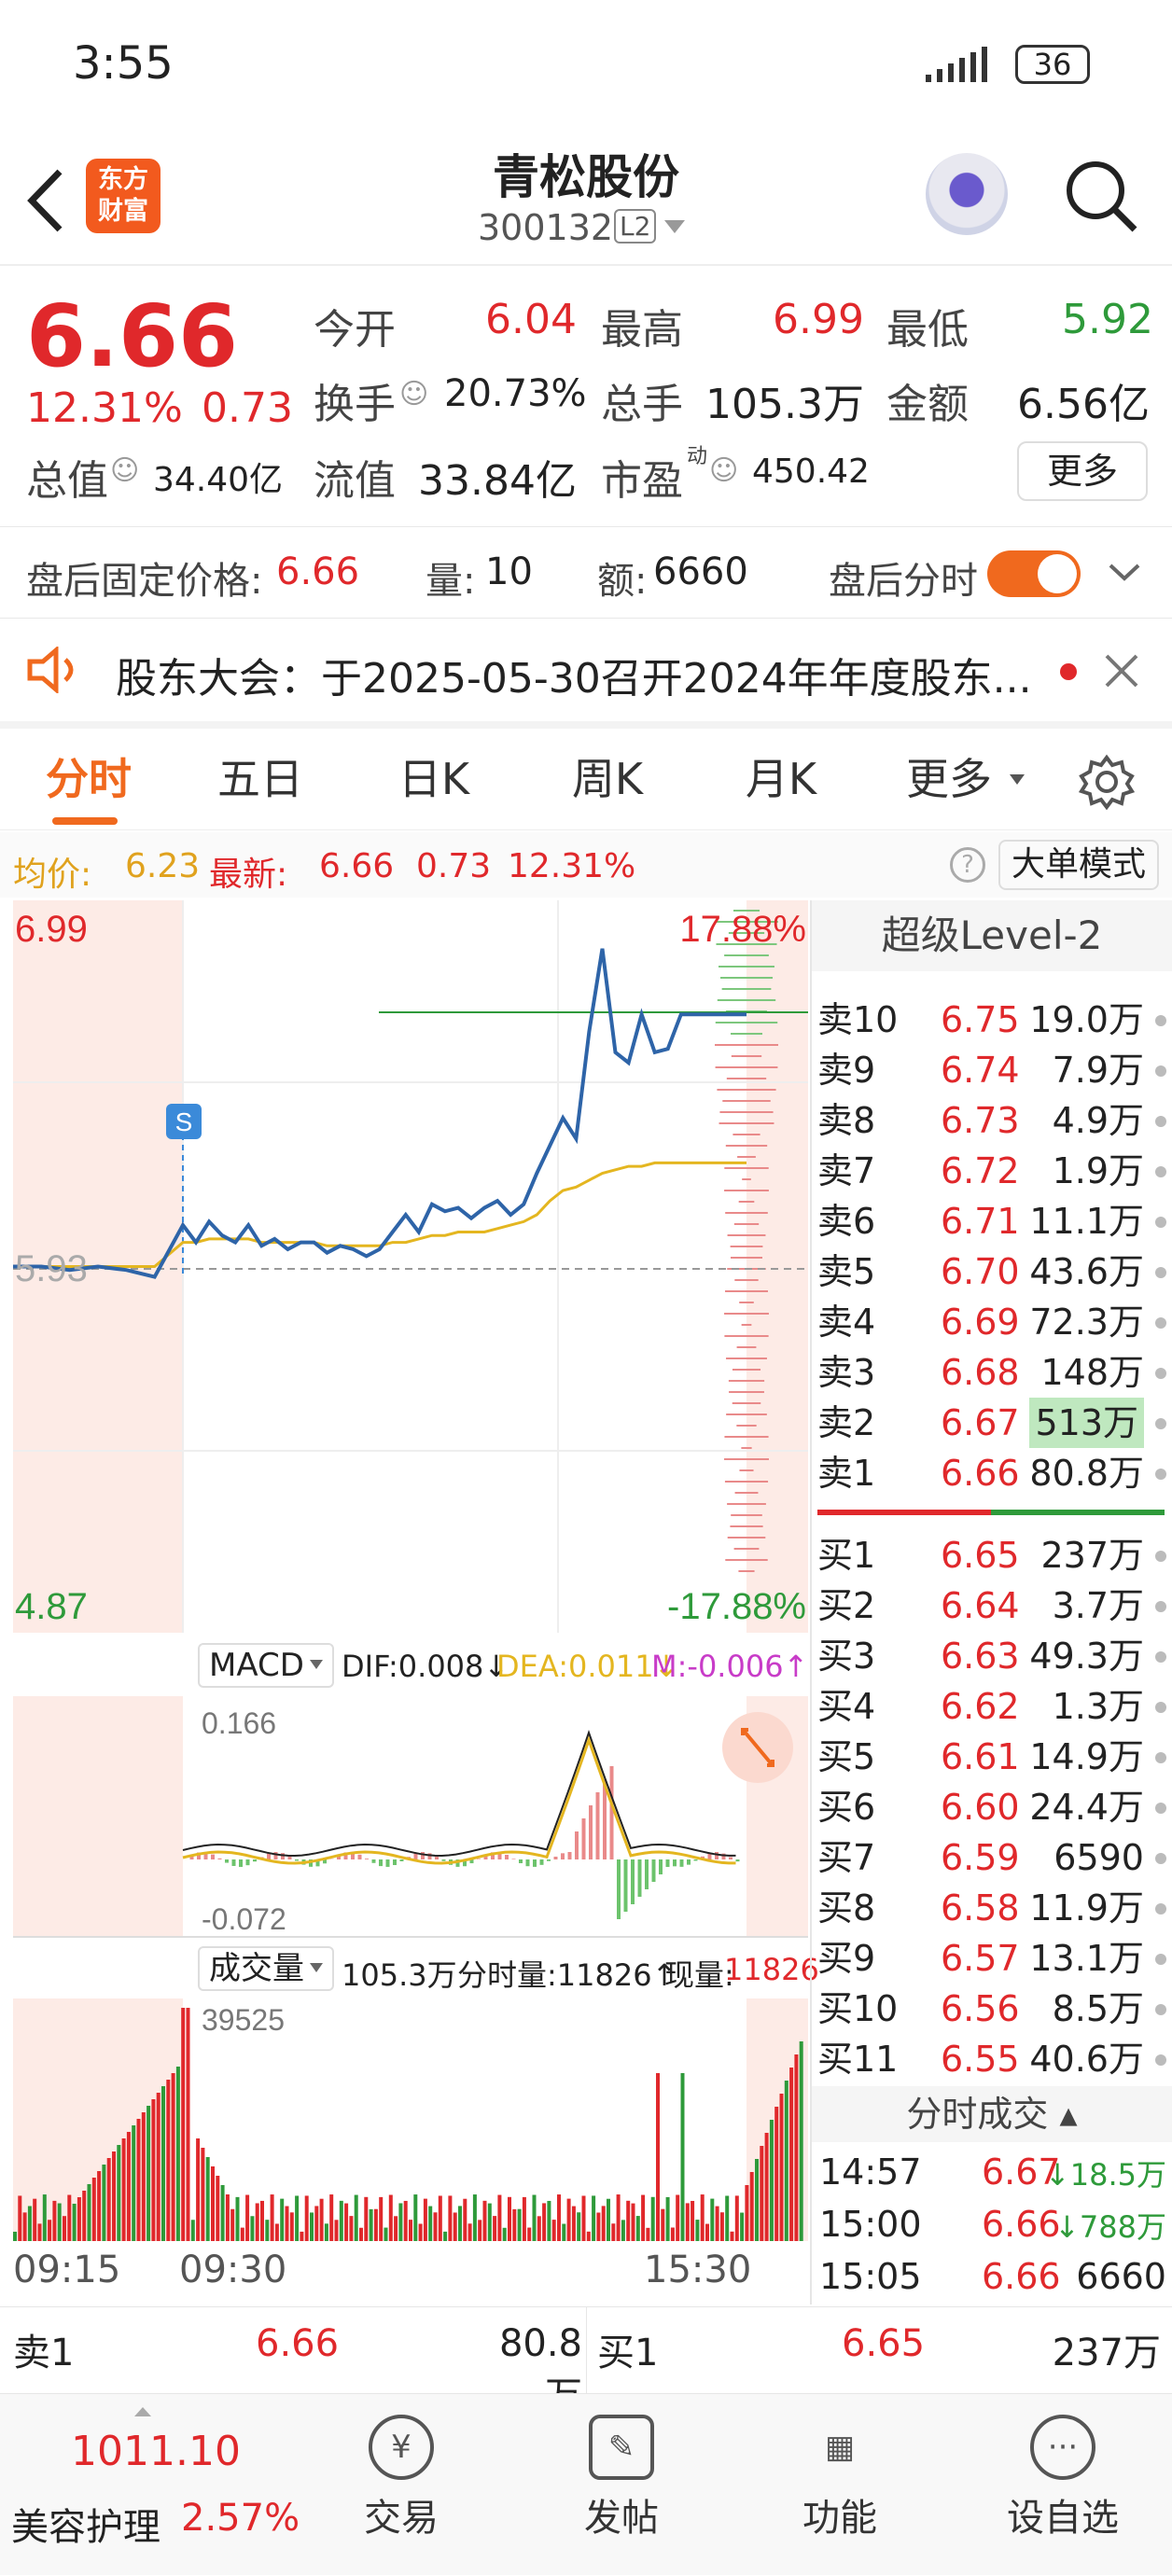  I want to click on asks-row: 卖36.68148万, so click(992, 1373).